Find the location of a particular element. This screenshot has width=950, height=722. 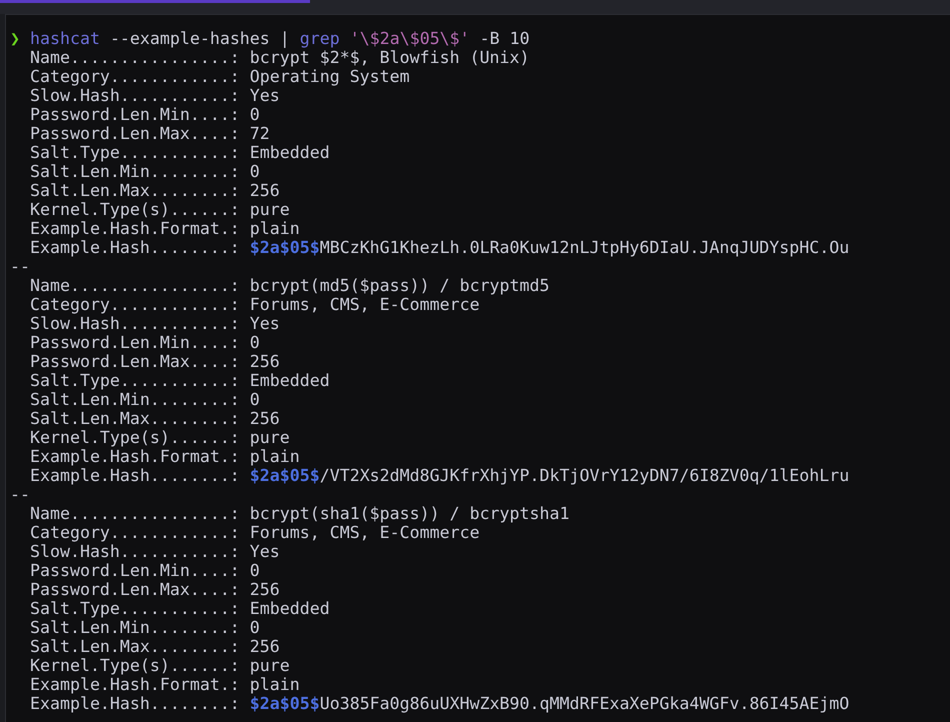

output-line: Example.Hash........: $2a$05$Uo385Fa0g86uUXHwZxB90.qMMdRFExaXePGka4WGFv.86I45AEjmO is located at coordinates (439, 703).